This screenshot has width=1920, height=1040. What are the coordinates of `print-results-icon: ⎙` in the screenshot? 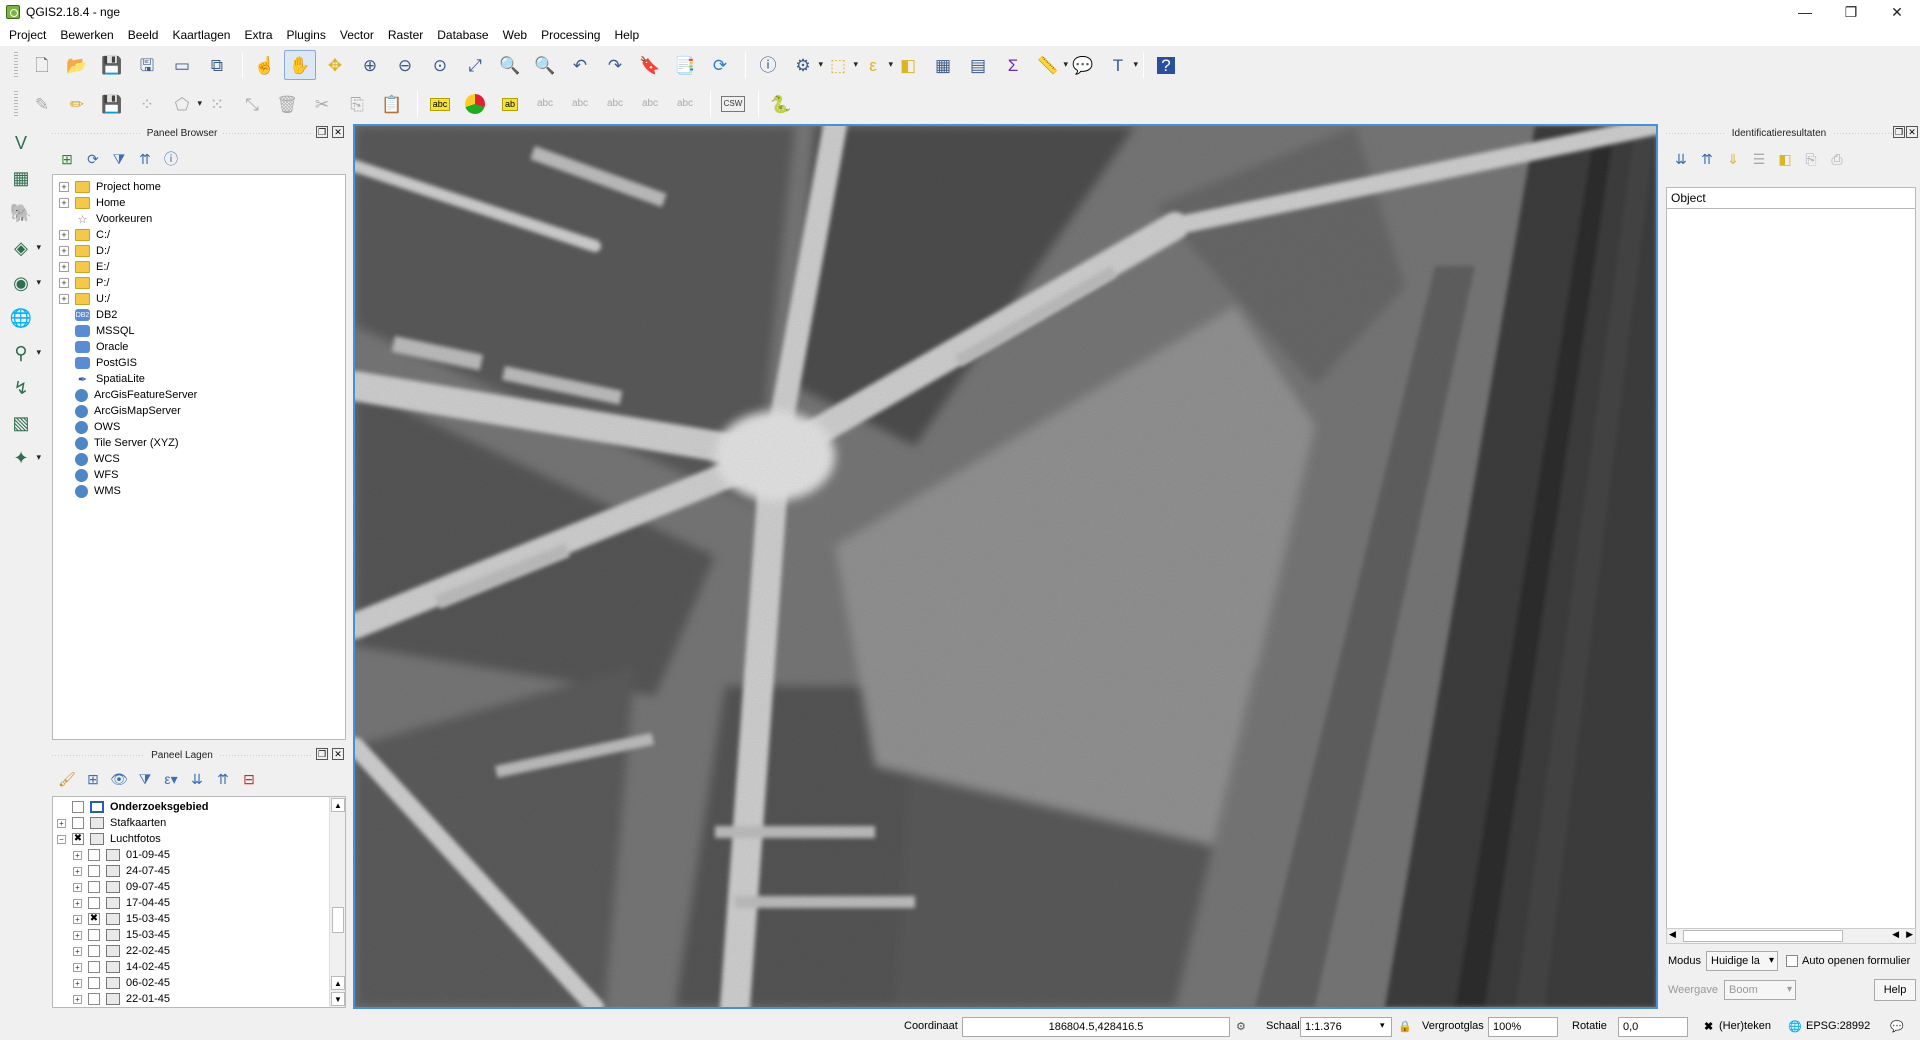 It's located at (1837, 159).